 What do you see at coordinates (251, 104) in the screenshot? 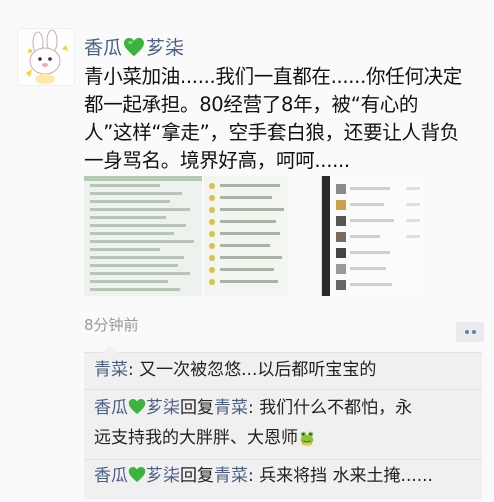
I see `post-text-line: 都一起承担。80经营了8年，被“有心的` at bounding box center [251, 104].